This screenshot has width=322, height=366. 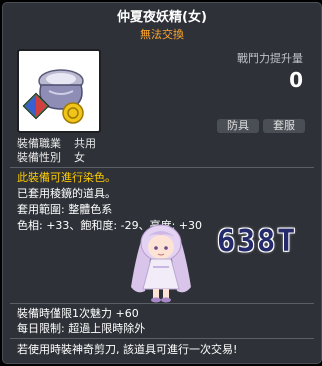 I want to click on stat-job-value: 共用, so click(x=85, y=143).